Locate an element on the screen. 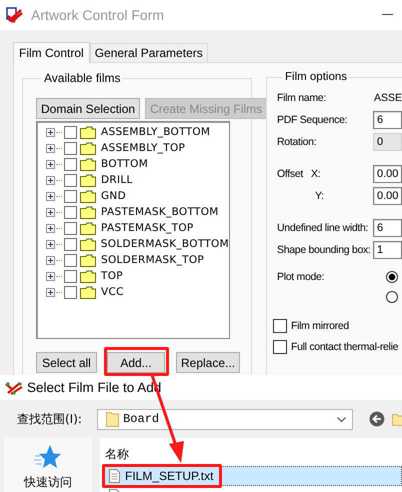 This screenshot has width=402, height=492. domain-button: Domain Selection is located at coordinates (88, 108).